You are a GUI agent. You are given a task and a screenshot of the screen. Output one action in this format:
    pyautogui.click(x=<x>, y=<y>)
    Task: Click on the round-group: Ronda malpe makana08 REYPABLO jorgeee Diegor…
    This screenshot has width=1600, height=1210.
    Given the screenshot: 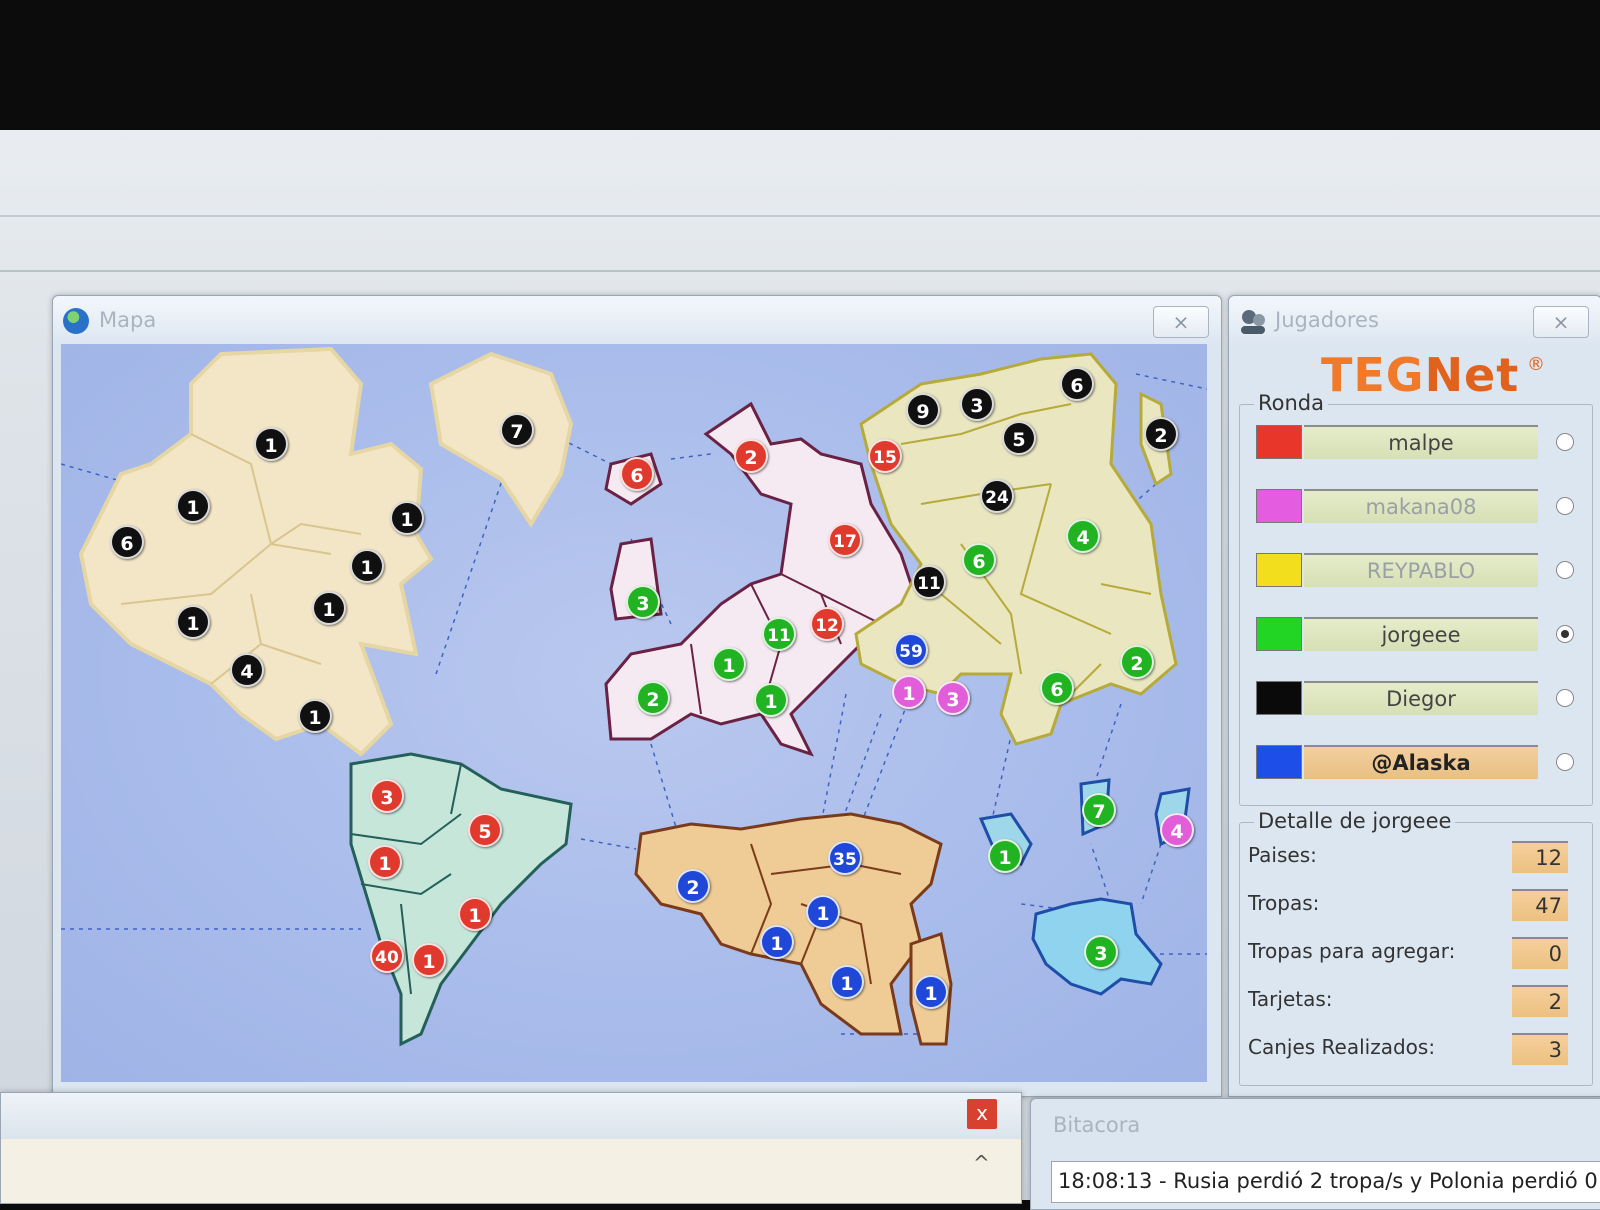 What is the action you would take?
    pyautogui.click(x=1416, y=598)
    